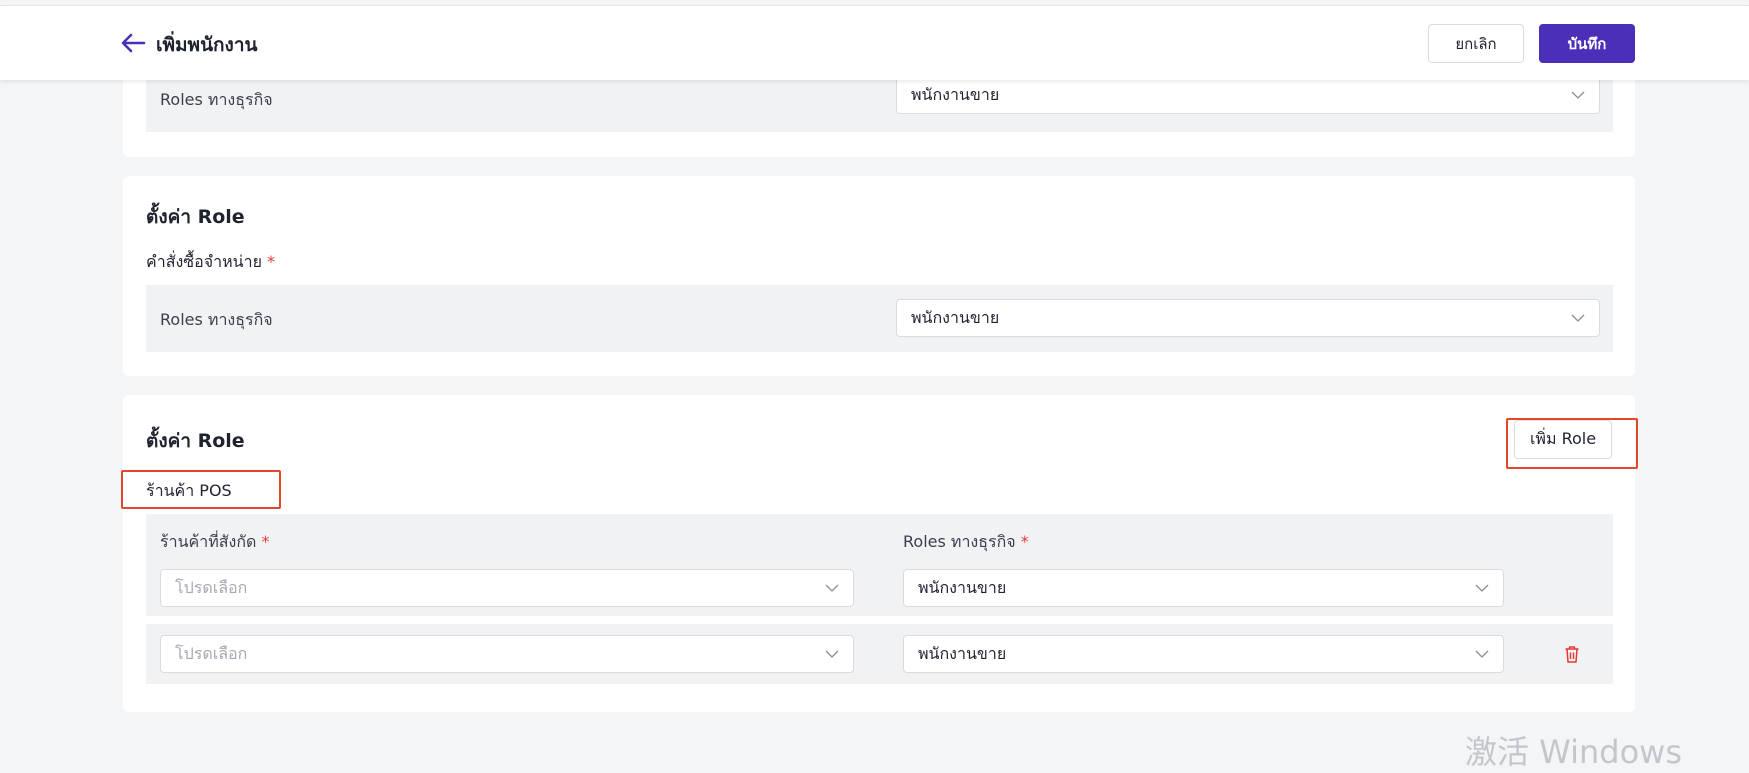 Image resolution: width=1749 pixels, height=773 pixels. Describe the element at coordinates (1476, 43) in the screenshot. I see `cancel-button: ยกเลิก` at that location.